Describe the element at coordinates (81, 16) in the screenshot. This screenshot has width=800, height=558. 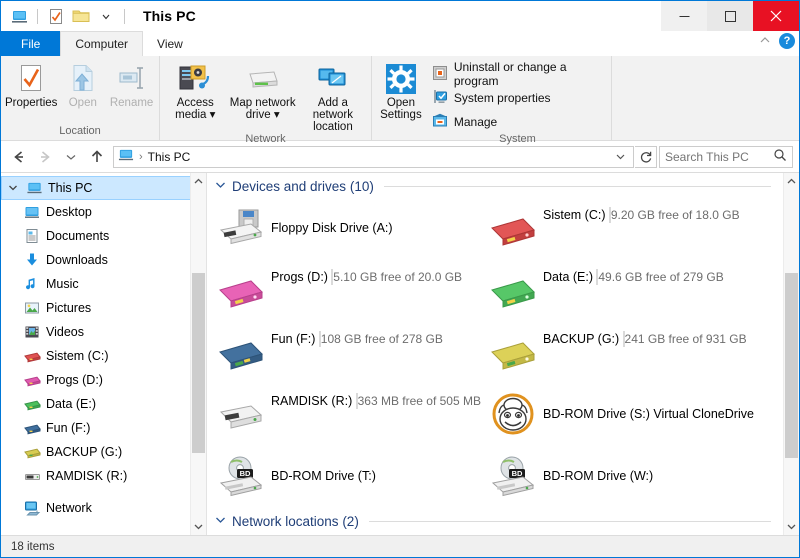
I see `new-folder-icon` at that location.